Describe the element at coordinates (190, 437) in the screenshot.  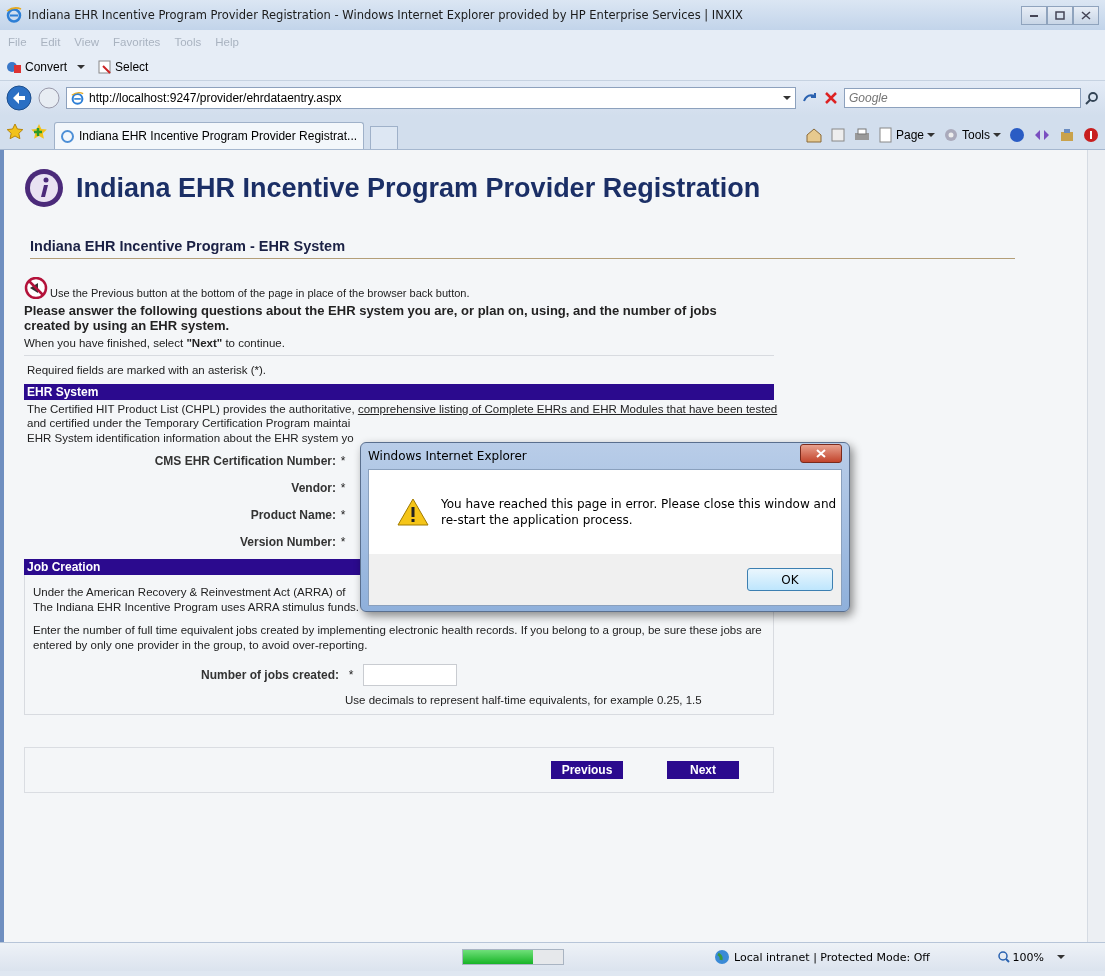
I see `description-text: EHR System identification information about the EHR system yo` at that location.